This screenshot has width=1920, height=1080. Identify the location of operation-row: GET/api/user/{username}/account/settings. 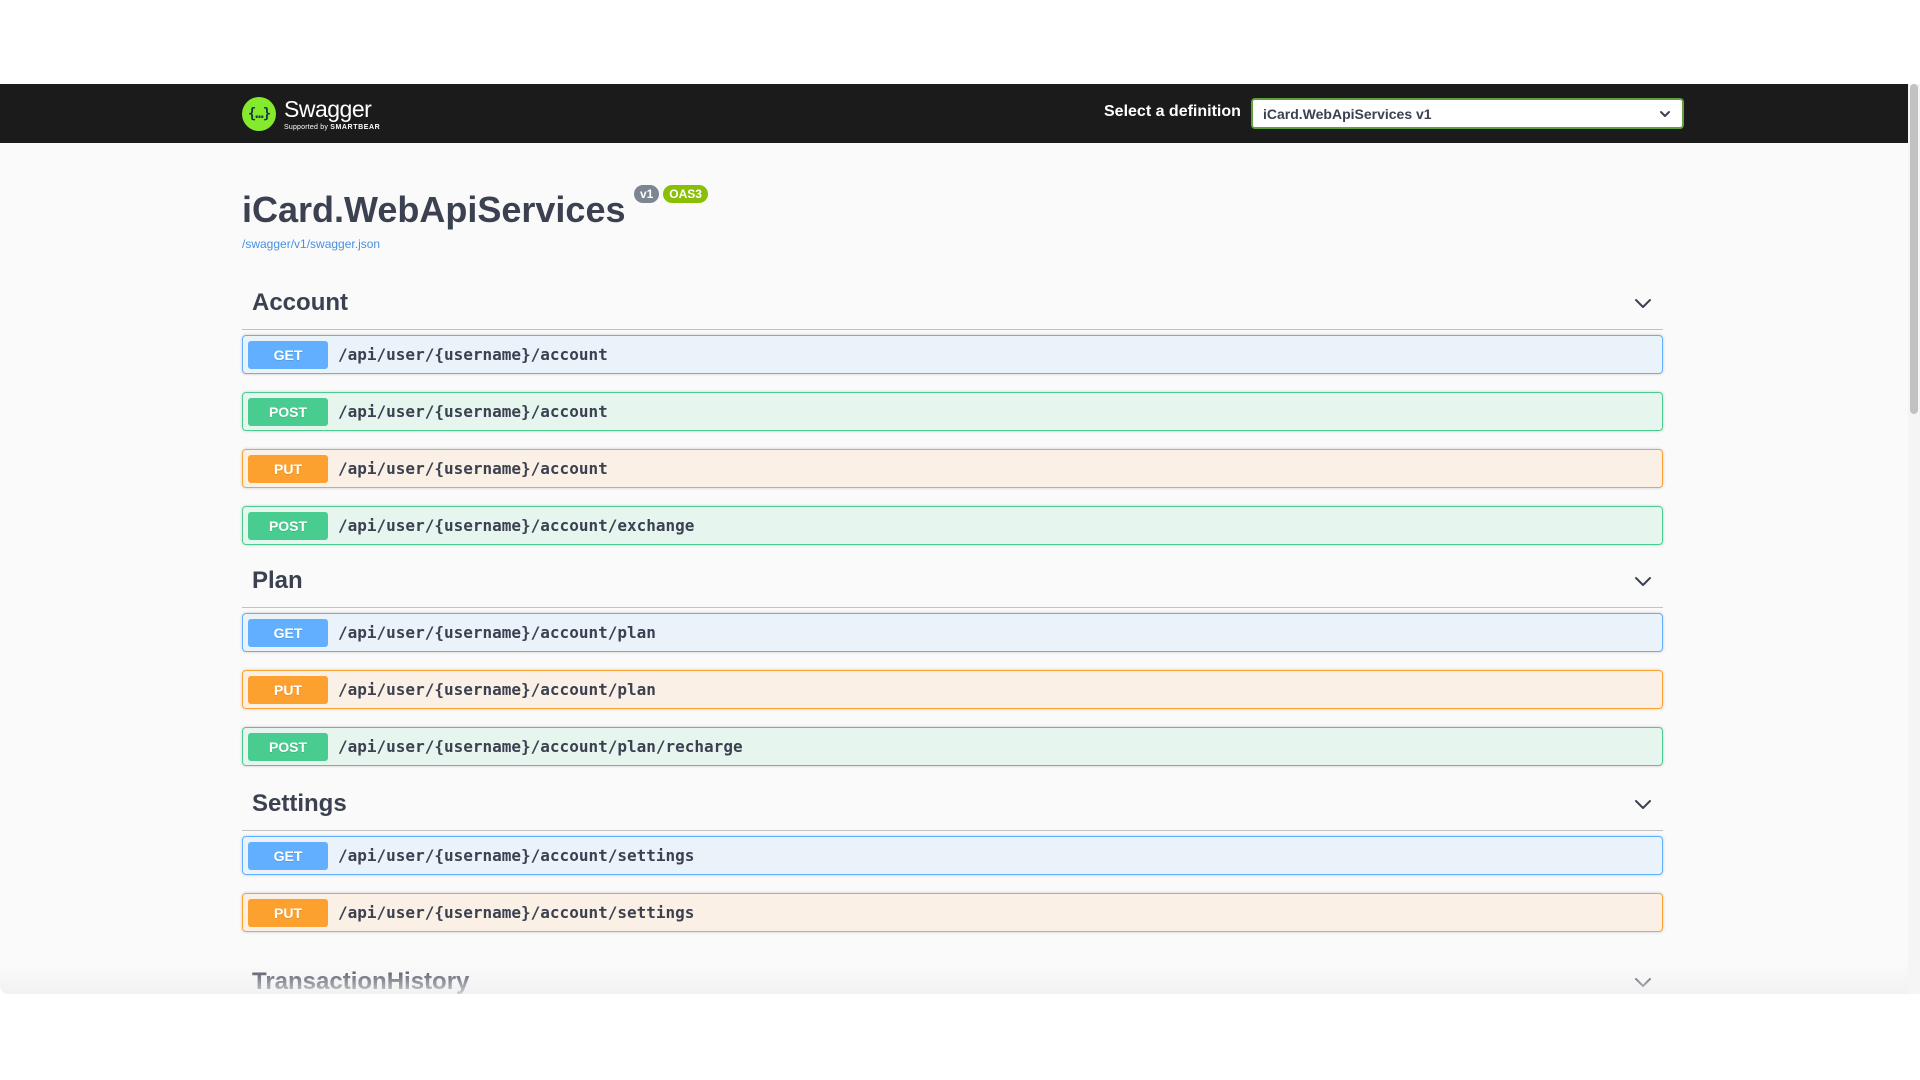
(952, 855).